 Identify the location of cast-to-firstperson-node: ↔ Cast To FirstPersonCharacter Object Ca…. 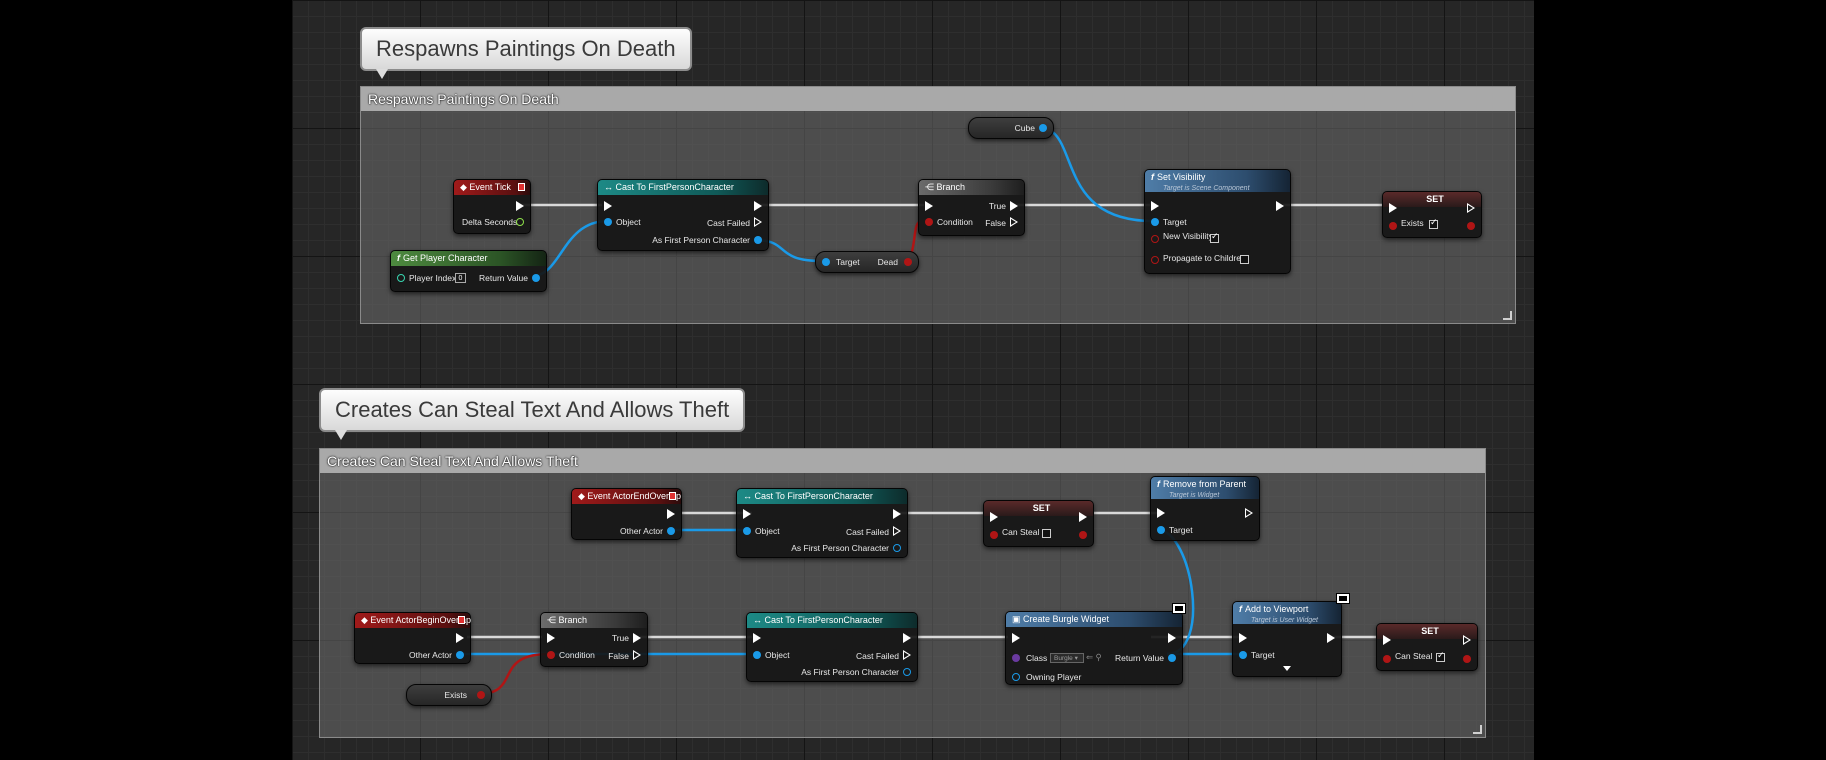
(683, 215).